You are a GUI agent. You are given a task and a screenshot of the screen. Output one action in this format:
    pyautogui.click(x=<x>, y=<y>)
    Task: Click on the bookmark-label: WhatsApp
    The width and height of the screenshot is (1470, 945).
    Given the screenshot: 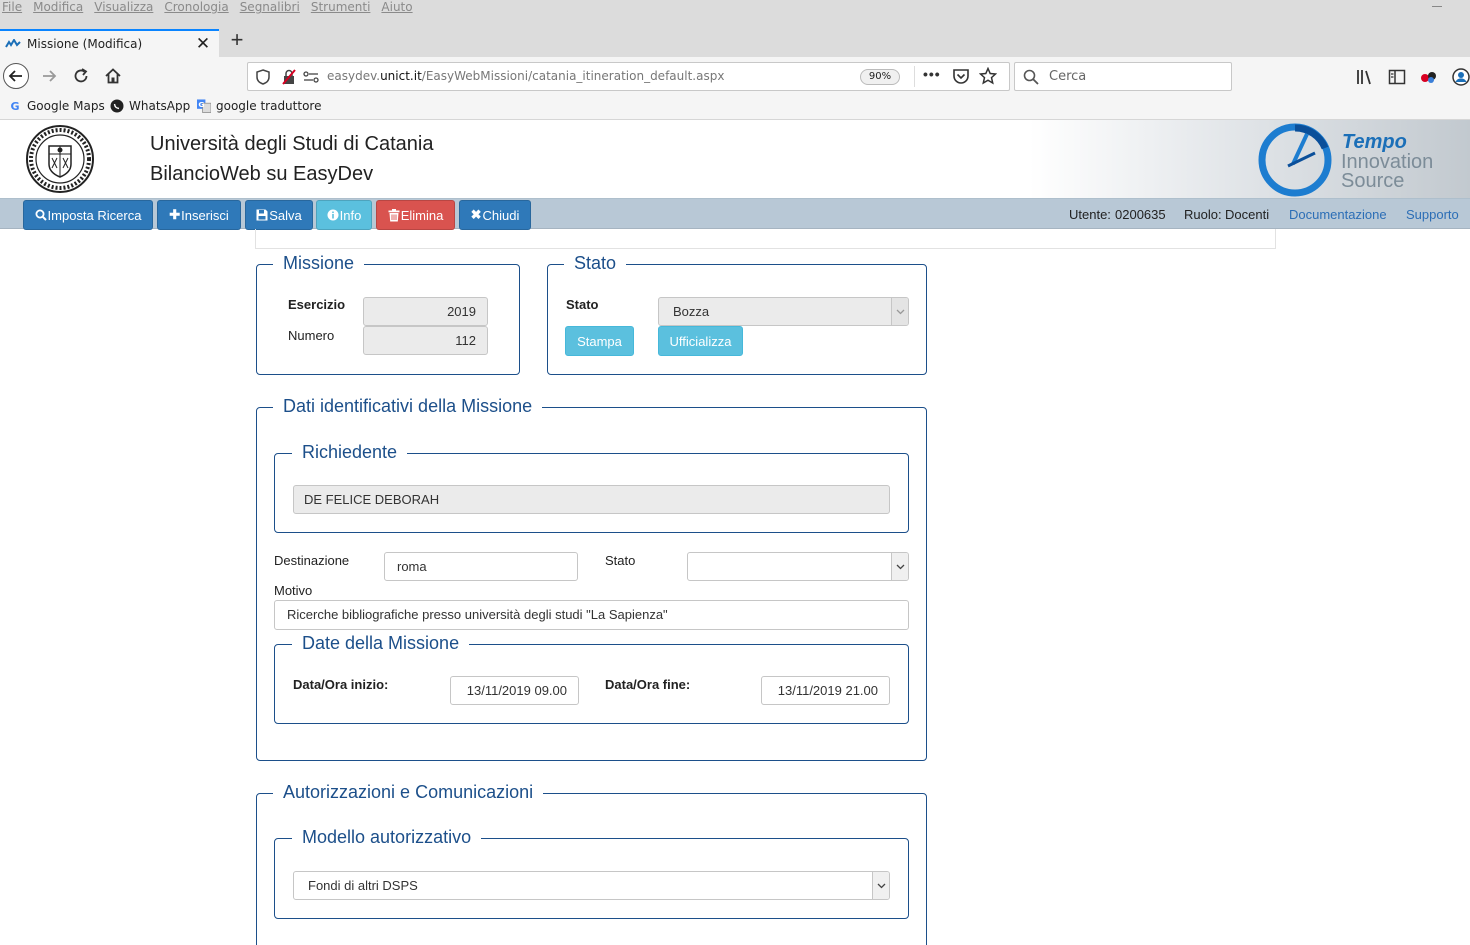 What is the action you would take?
    pyautogui.click(x=160, y=106)
    